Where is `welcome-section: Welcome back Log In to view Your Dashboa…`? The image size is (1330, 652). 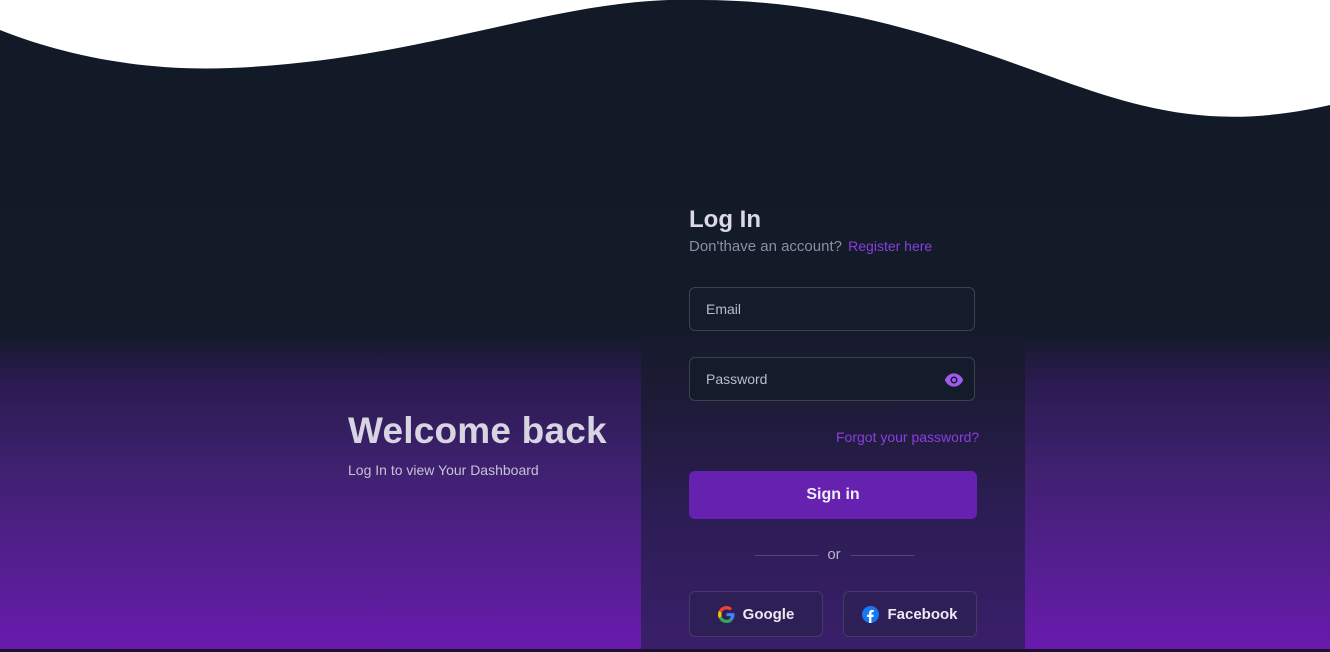 welcome-section: Welcome back Log In to view Your Dashboa… is located at coordinates (477, 444).